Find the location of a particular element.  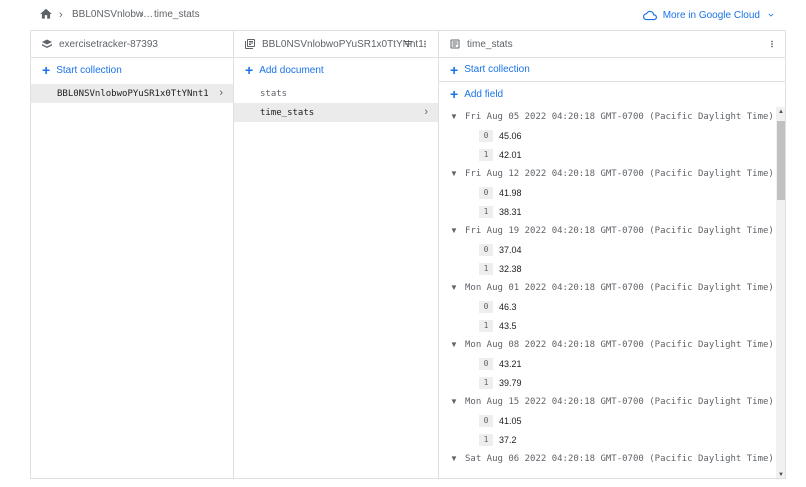

array-item-row: 0 37.04 is located at coordinates (612, 249).